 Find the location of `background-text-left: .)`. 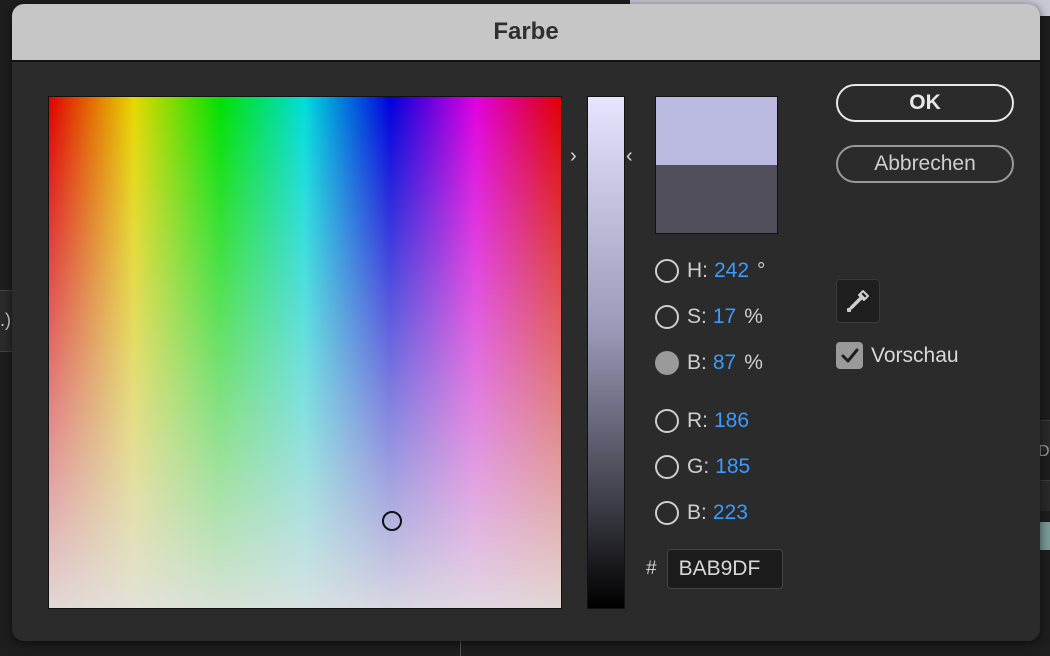

background-text-left: .) is located at coordinates (5, 320).